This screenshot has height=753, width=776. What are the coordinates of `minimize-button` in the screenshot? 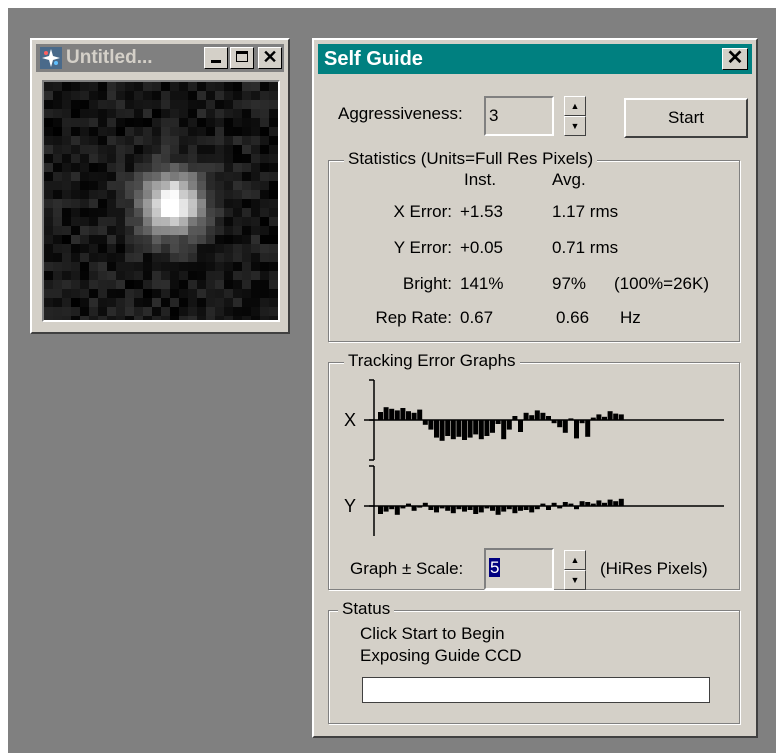 It's located at (216, 58).